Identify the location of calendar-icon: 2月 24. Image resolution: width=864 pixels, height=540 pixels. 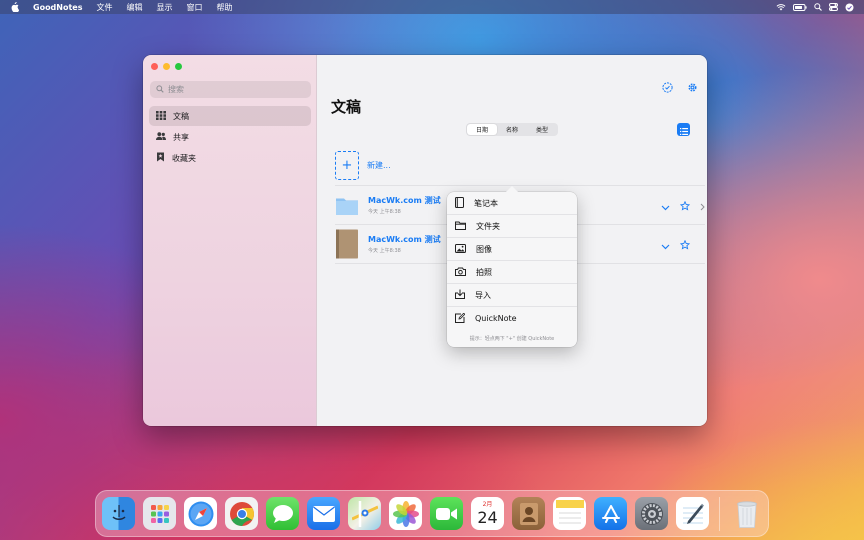
(487, 513).